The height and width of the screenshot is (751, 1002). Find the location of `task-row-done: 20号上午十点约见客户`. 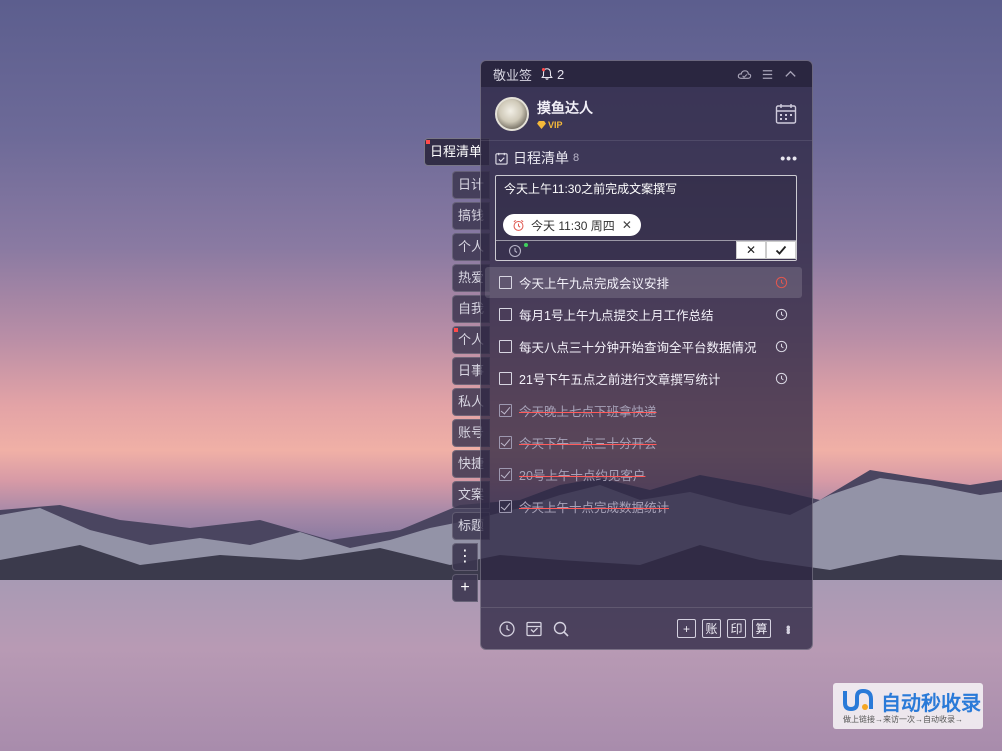

task-row-done: 20号上午十点约见客户 is located at coordinates (643, 474).